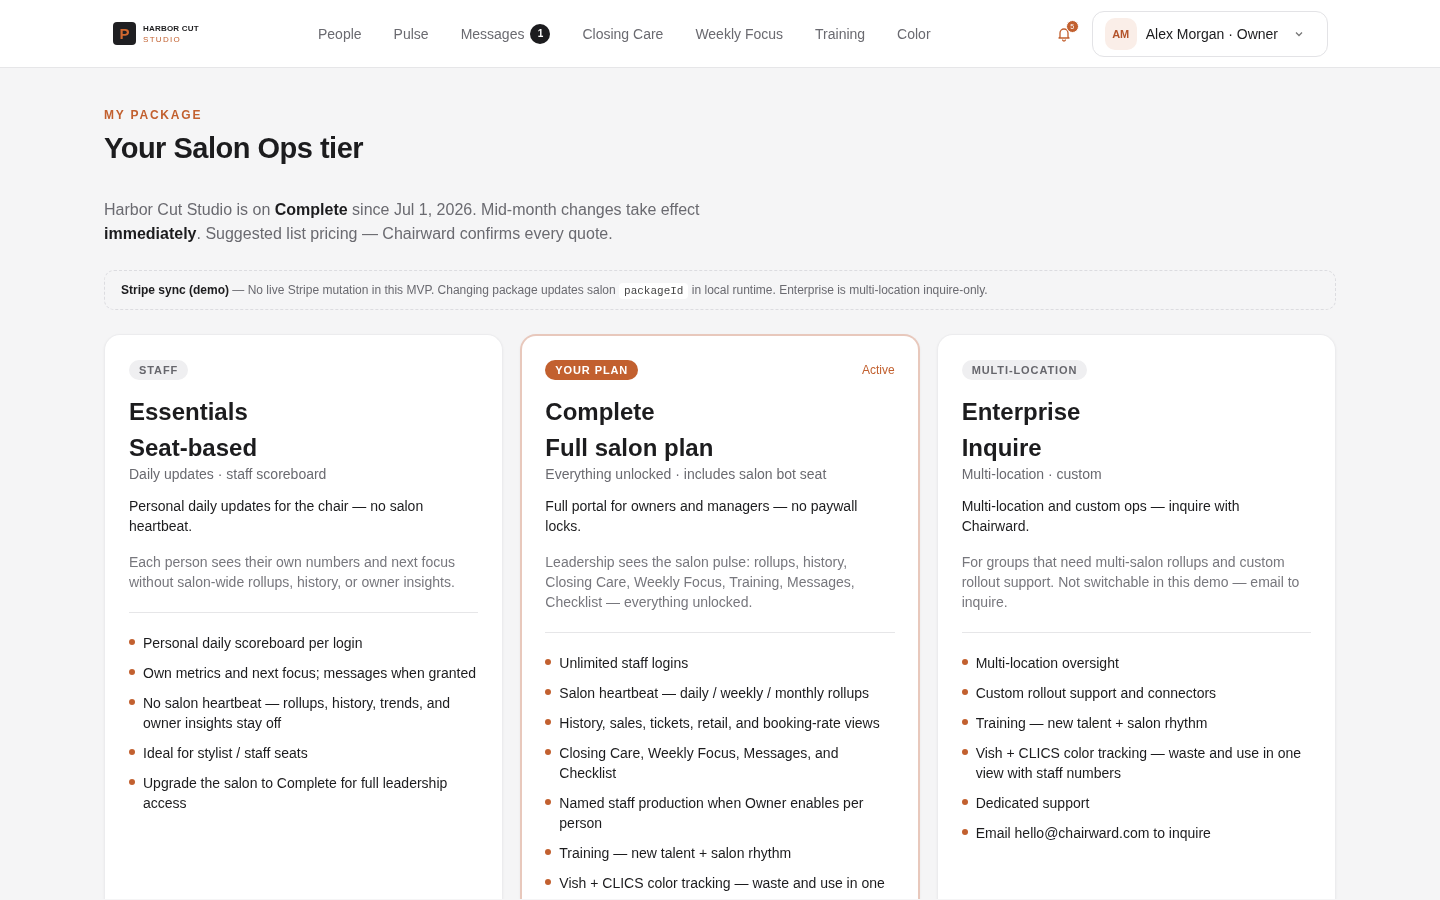  Describe the element at coordinates (1032, 474) in the screenshot. I see `plan-meta: Multi-location · custom` at that location.